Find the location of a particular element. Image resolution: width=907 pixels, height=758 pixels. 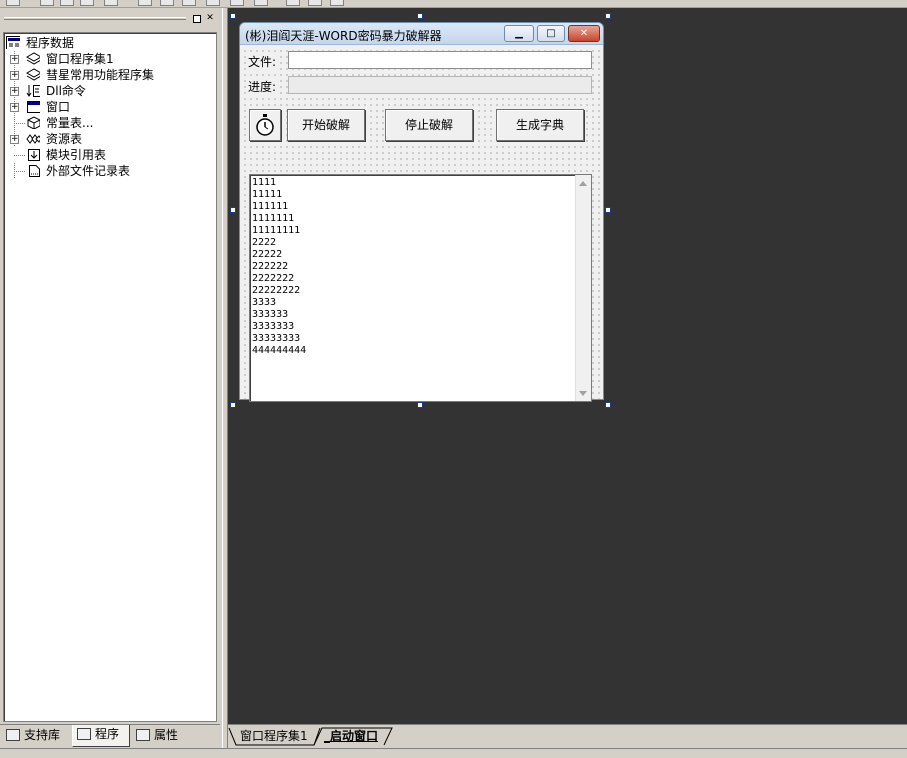

maximize-button: □ is located at coordinates (551, 33).